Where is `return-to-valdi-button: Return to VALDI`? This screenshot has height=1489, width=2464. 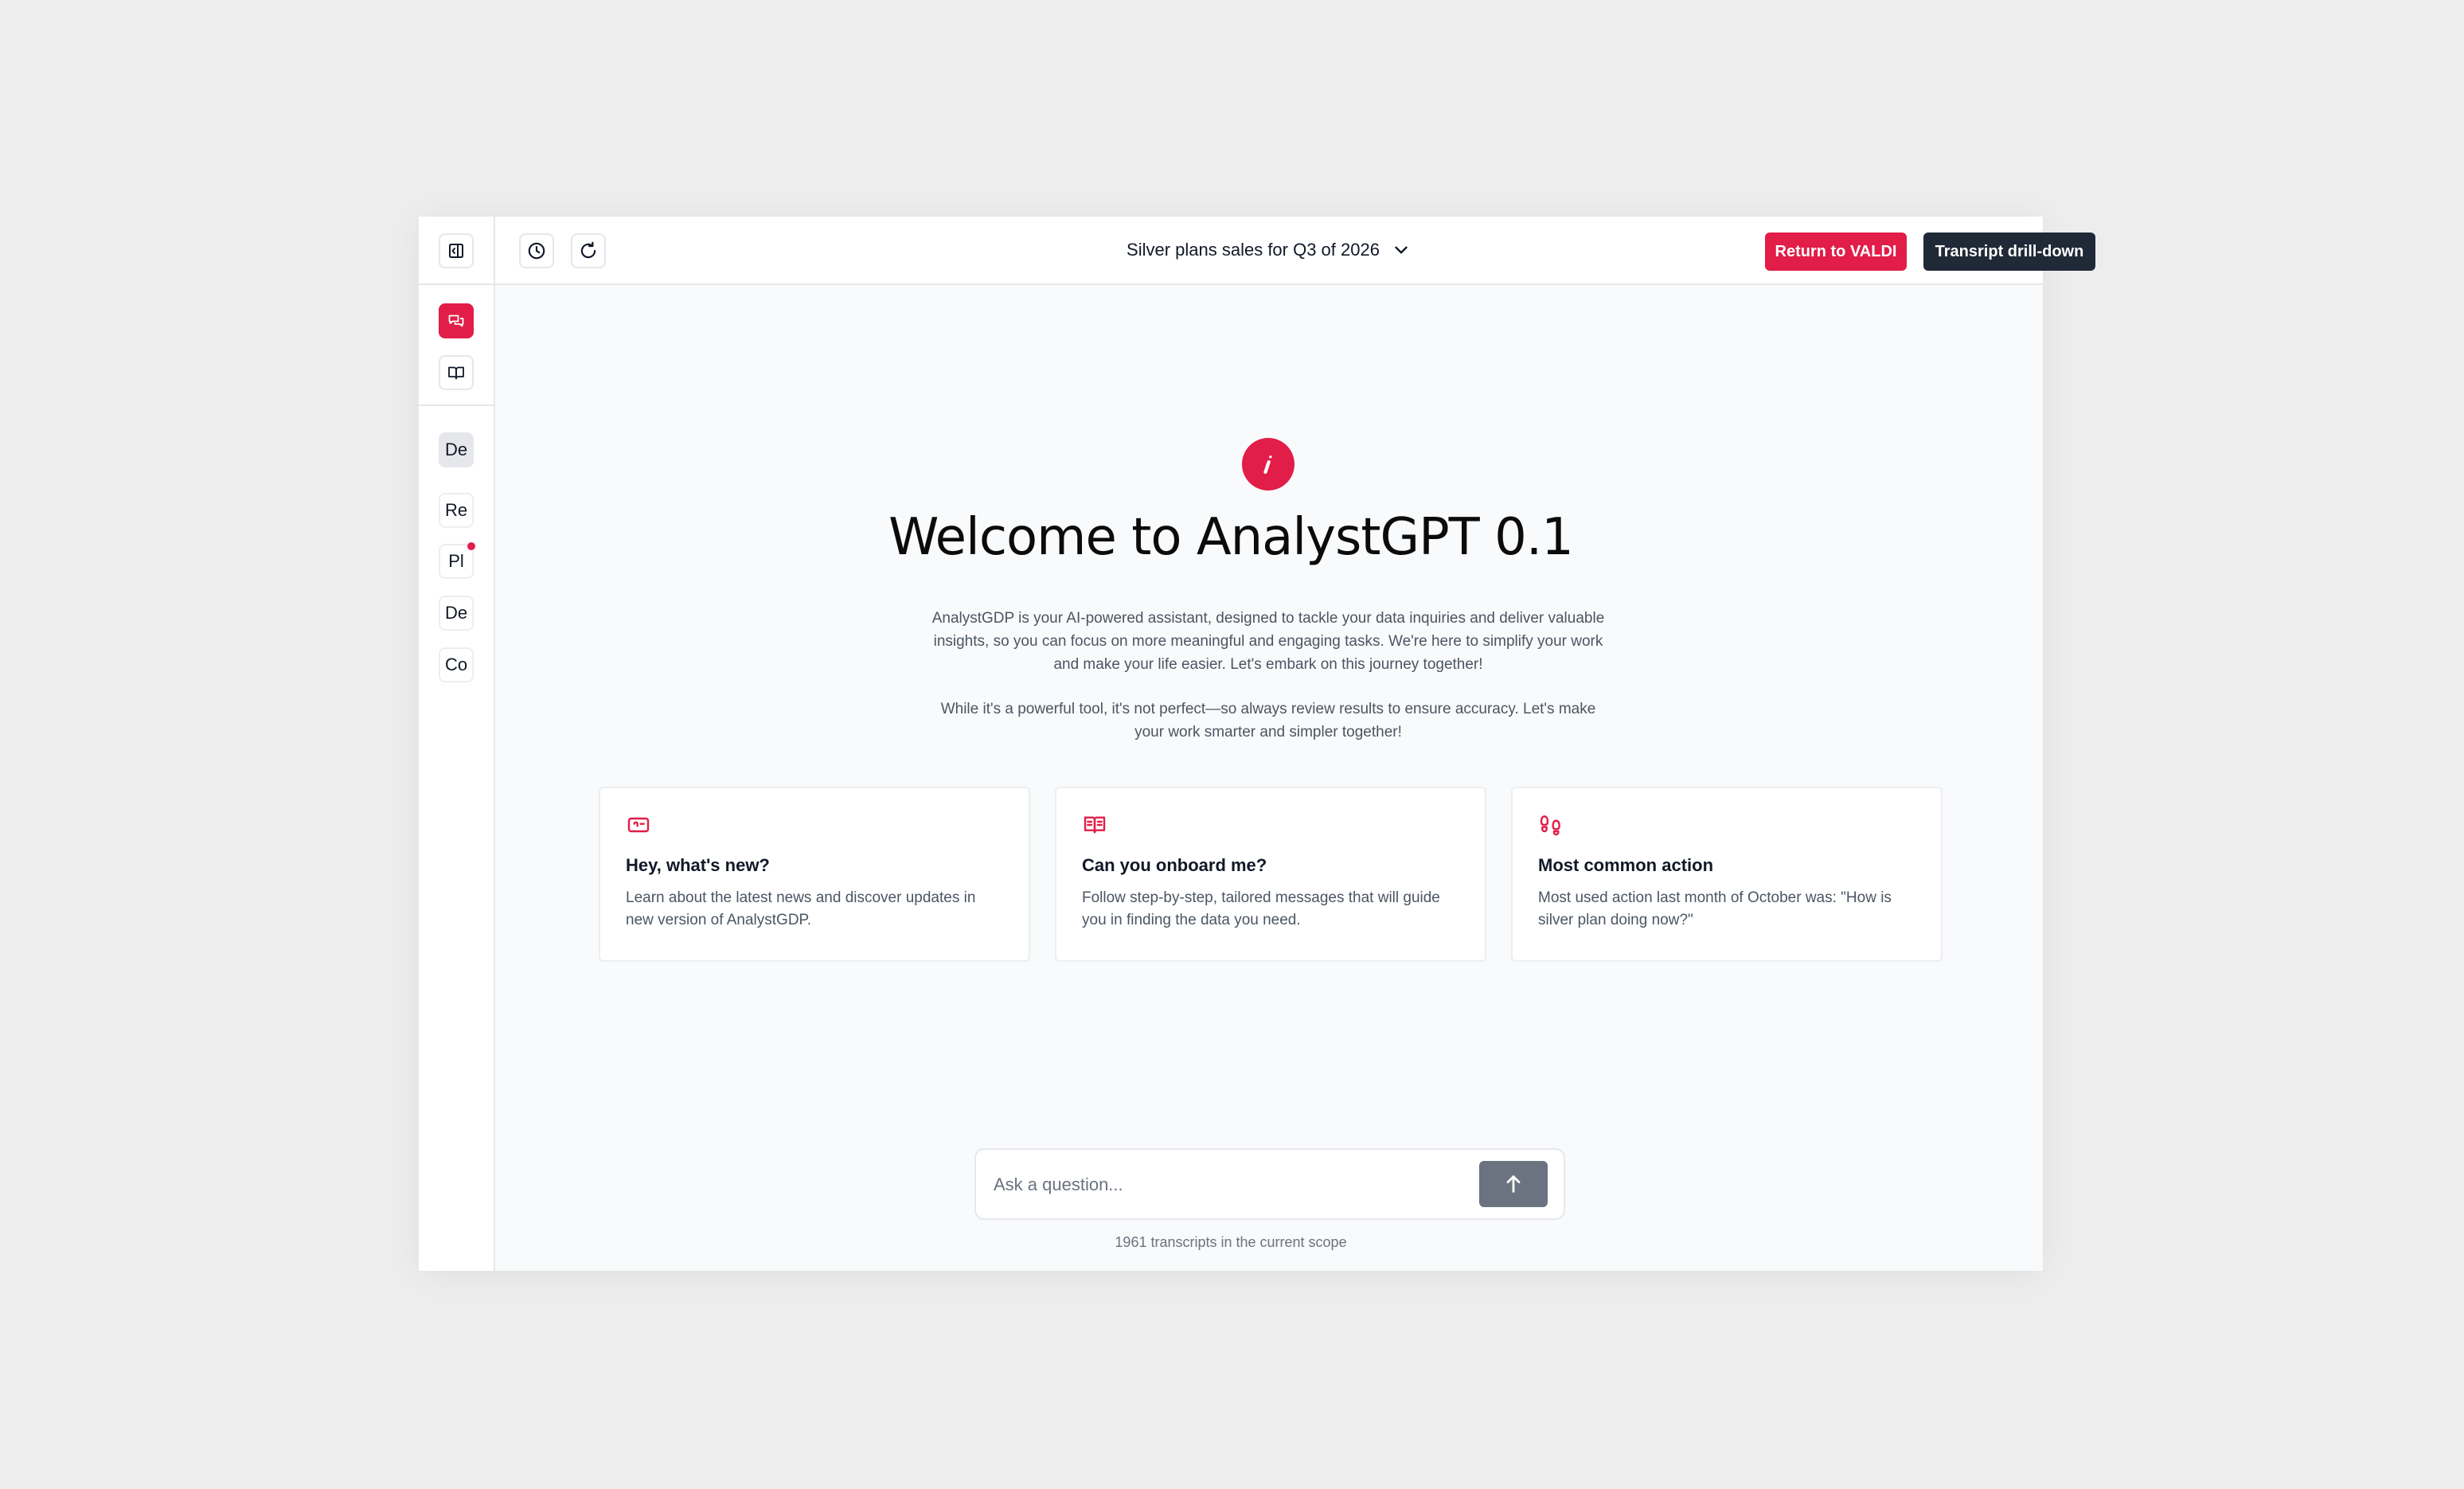
return-to-valdi-button: Return to VALDI is located at coordinates (1836, 252).